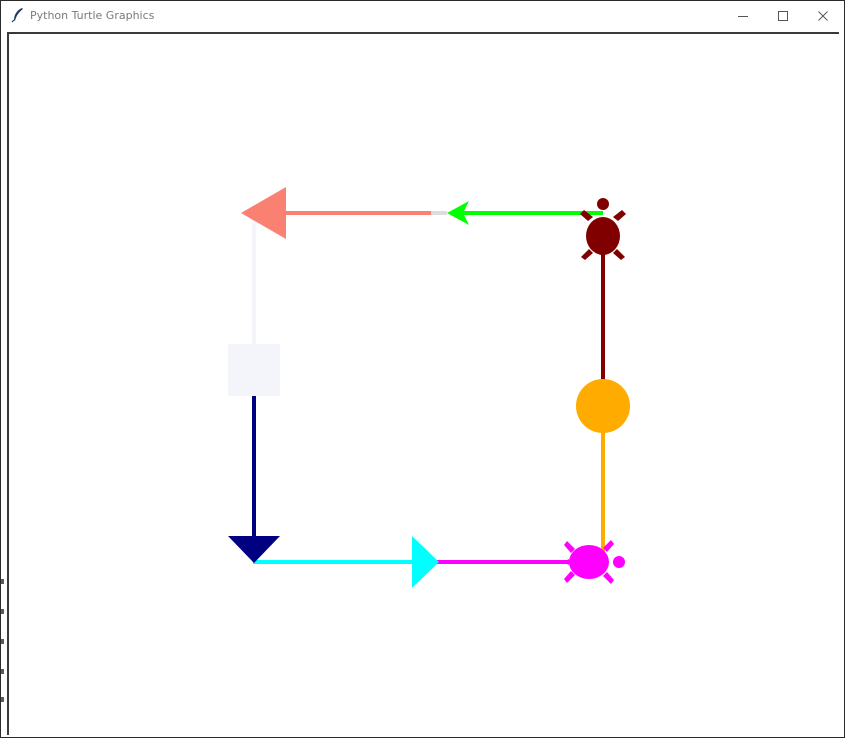 This screenshot has width=845, height=738. Describe the element at coordinates (425, 562) in the screenshot. I see `cyan-triangle-turtle` at that location.